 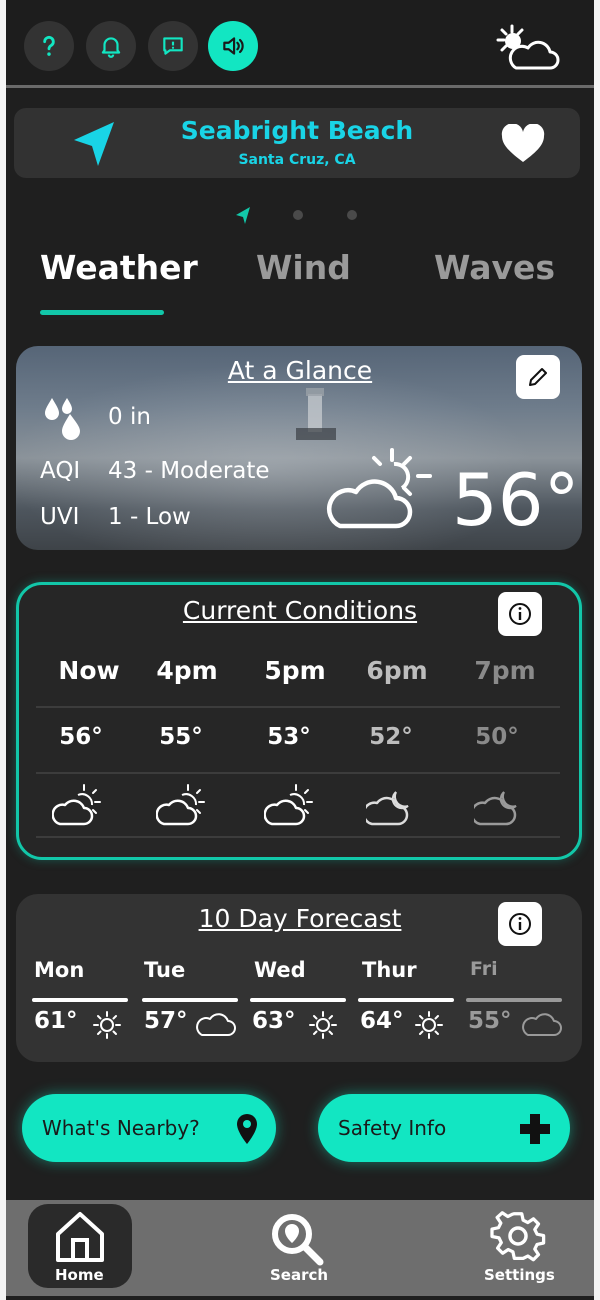 I want to click on forecast-info-button, so click(x=520, y=924).